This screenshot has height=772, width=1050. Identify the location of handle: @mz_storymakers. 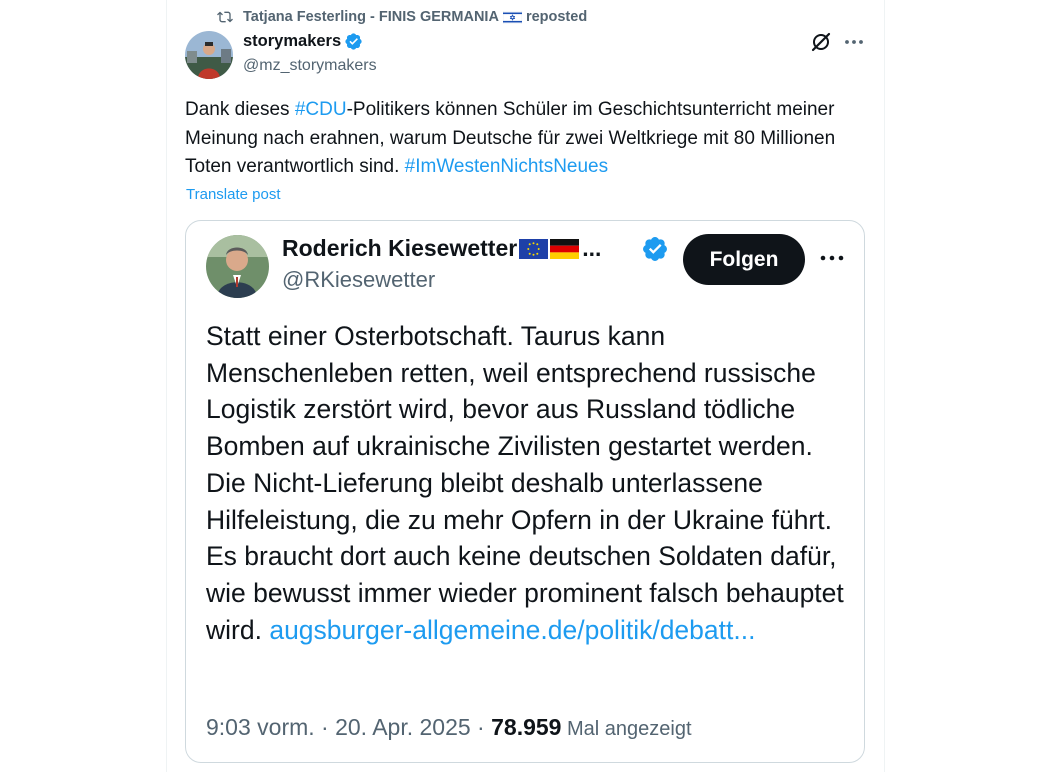
(310, 66).